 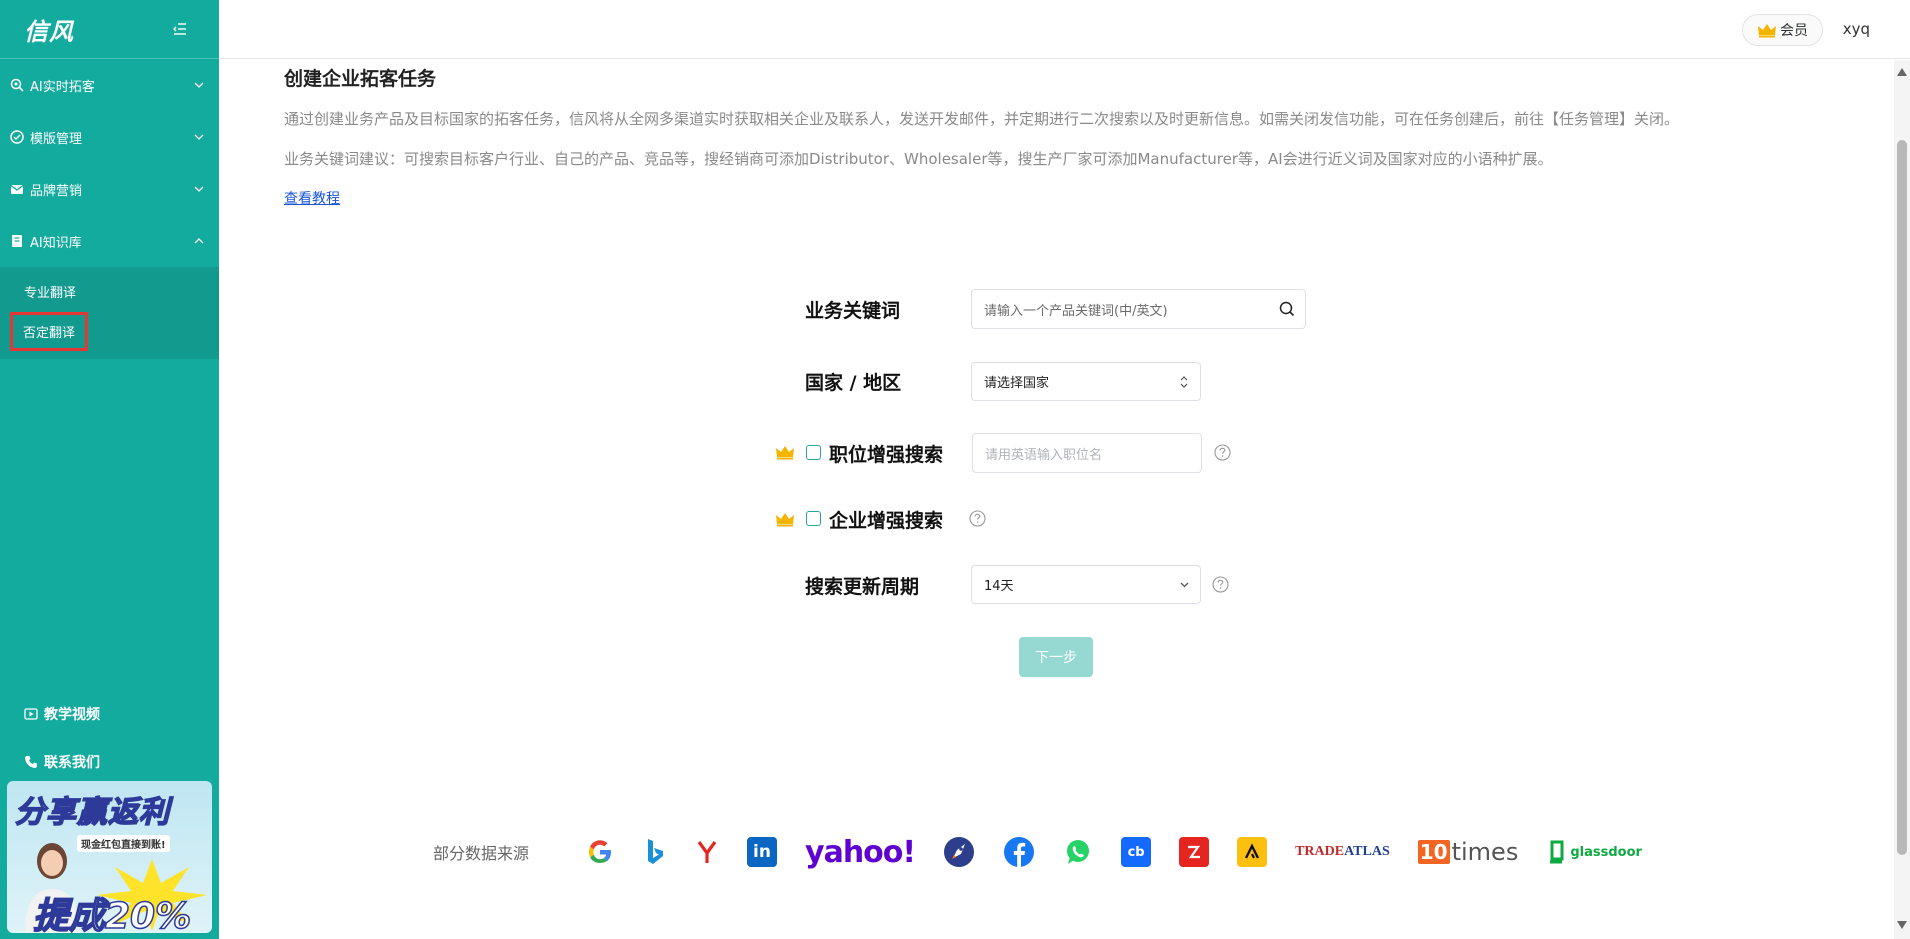 I want to click on template-icon, so click(x=17, y=137).